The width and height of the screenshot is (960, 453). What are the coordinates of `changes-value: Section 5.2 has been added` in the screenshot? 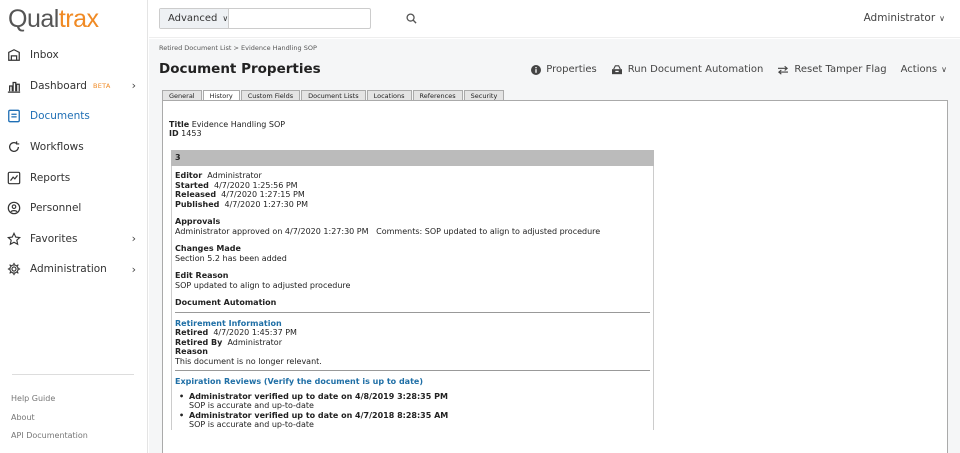 It's located at (231, 258).